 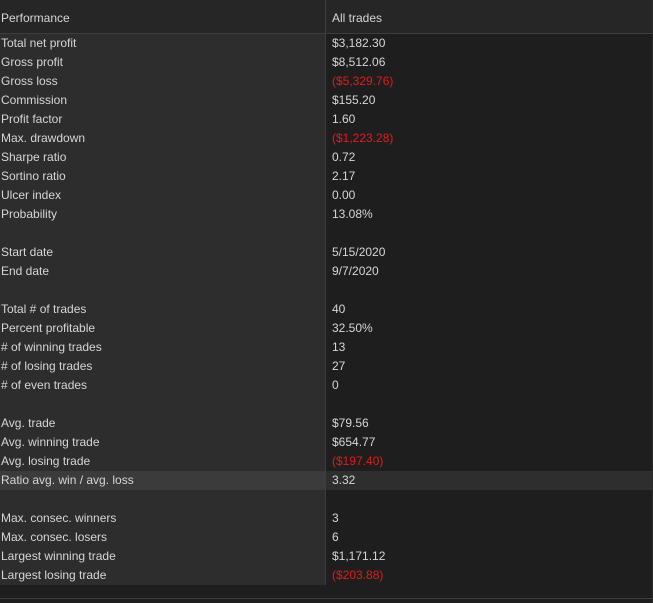 What do you see at coordinates (163, 252) in the screenshot?
I see `metric-label: Start date` at bounding box center [163, 252].